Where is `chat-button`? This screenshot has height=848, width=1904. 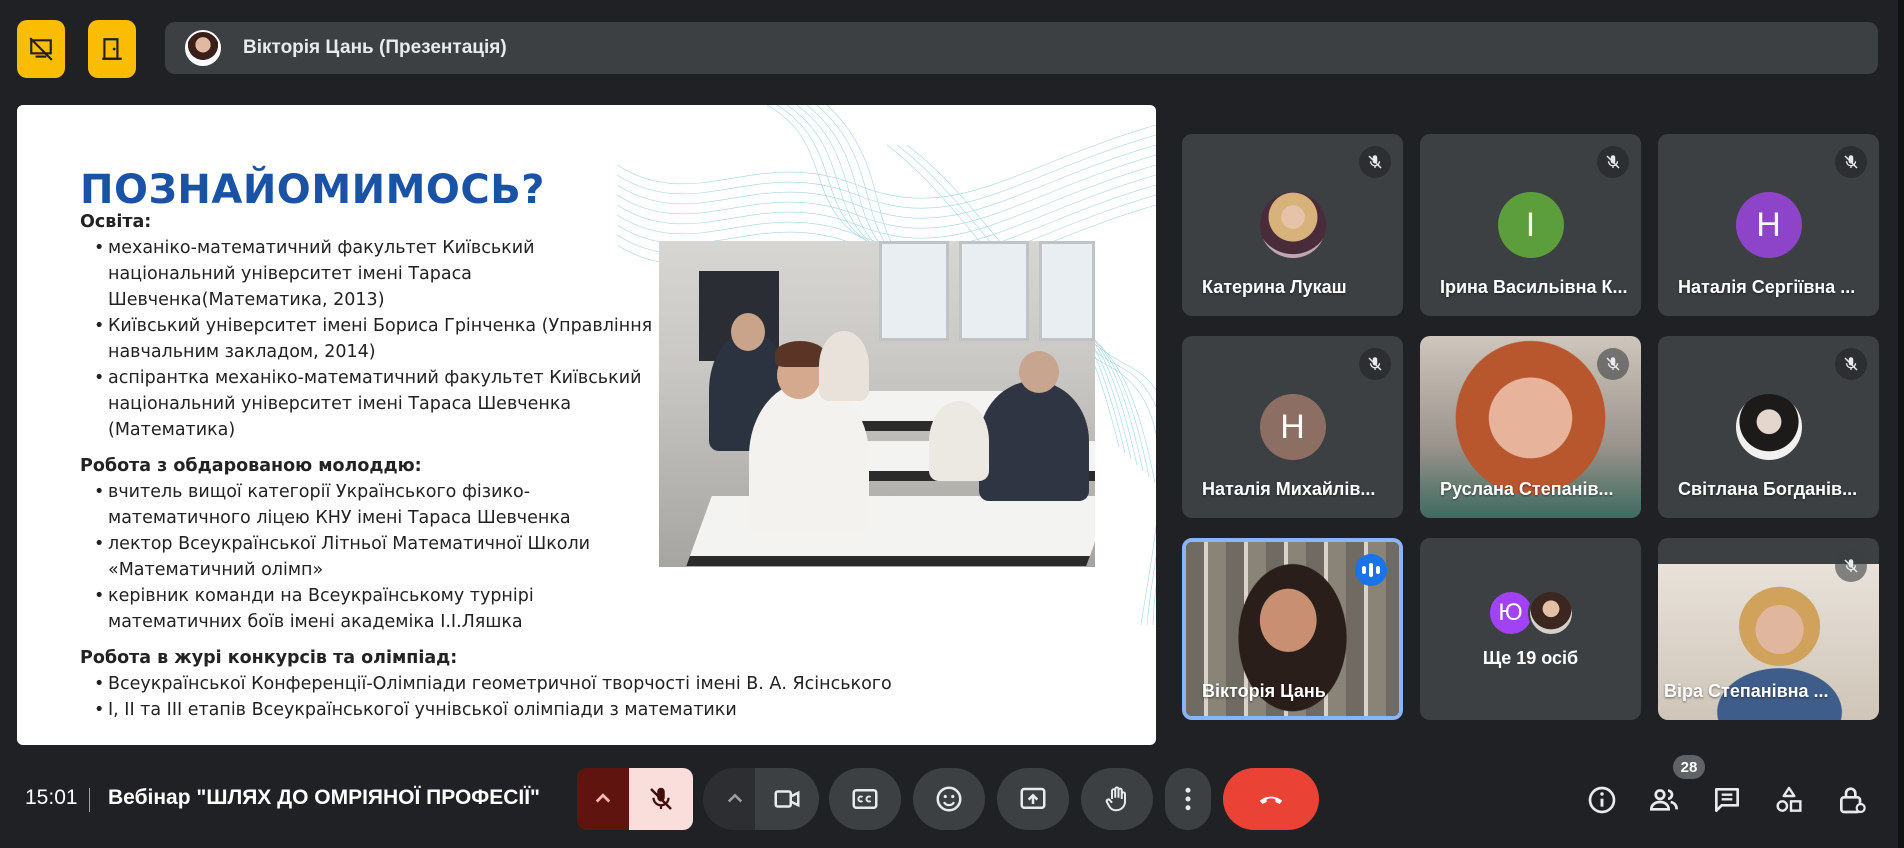
chat-button is located at coordinates (1727, 800).